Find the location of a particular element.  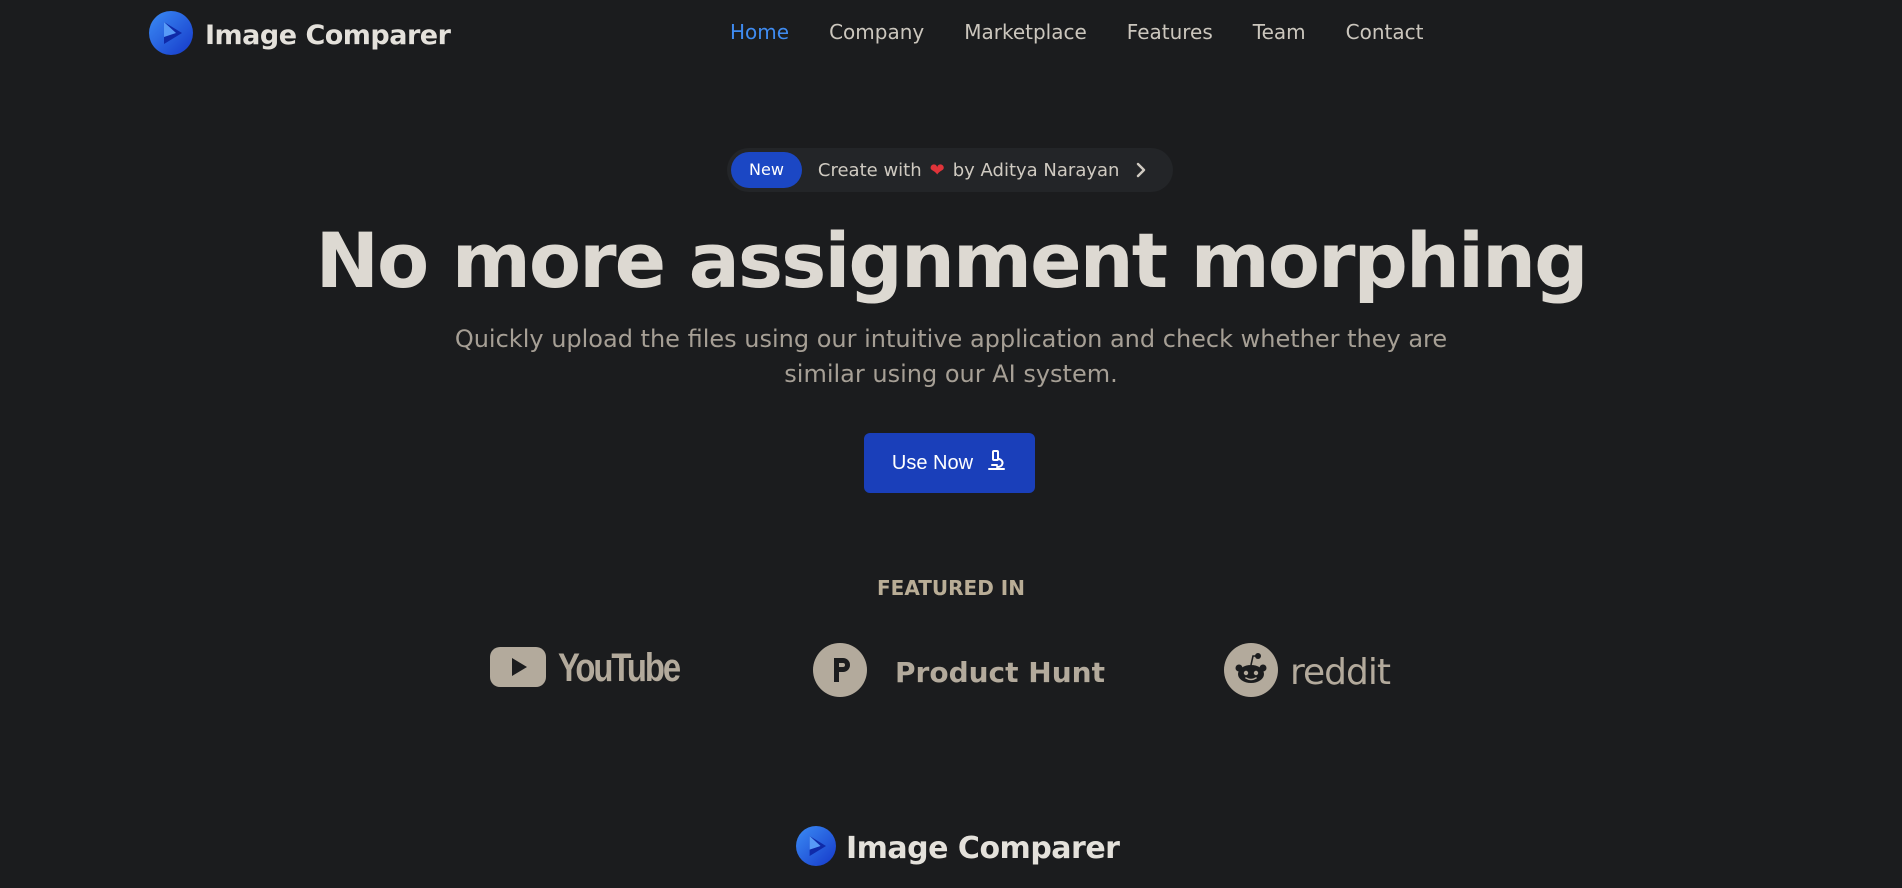

announcement-text: Create with ❤ by Aditya Narayan is located at coordinates (969, 170).